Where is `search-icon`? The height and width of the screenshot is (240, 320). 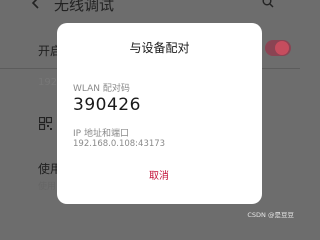
search-icon is located at coordinates (268, 4).